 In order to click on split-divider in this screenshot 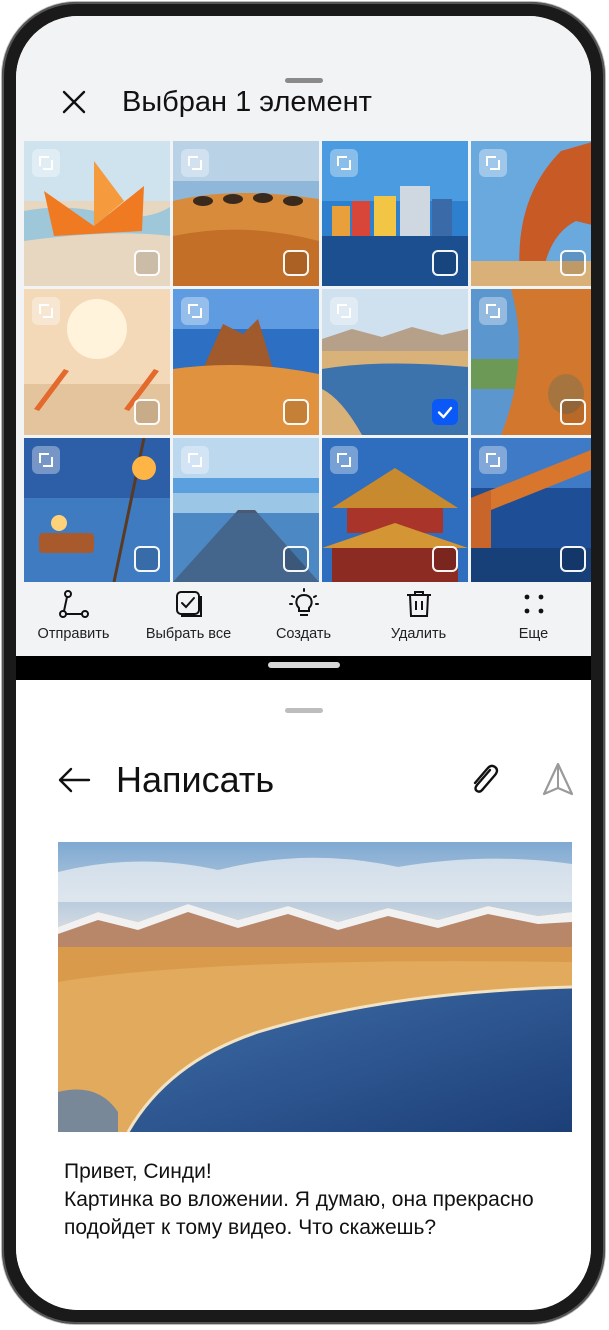, I will do `click(303, 669)`.